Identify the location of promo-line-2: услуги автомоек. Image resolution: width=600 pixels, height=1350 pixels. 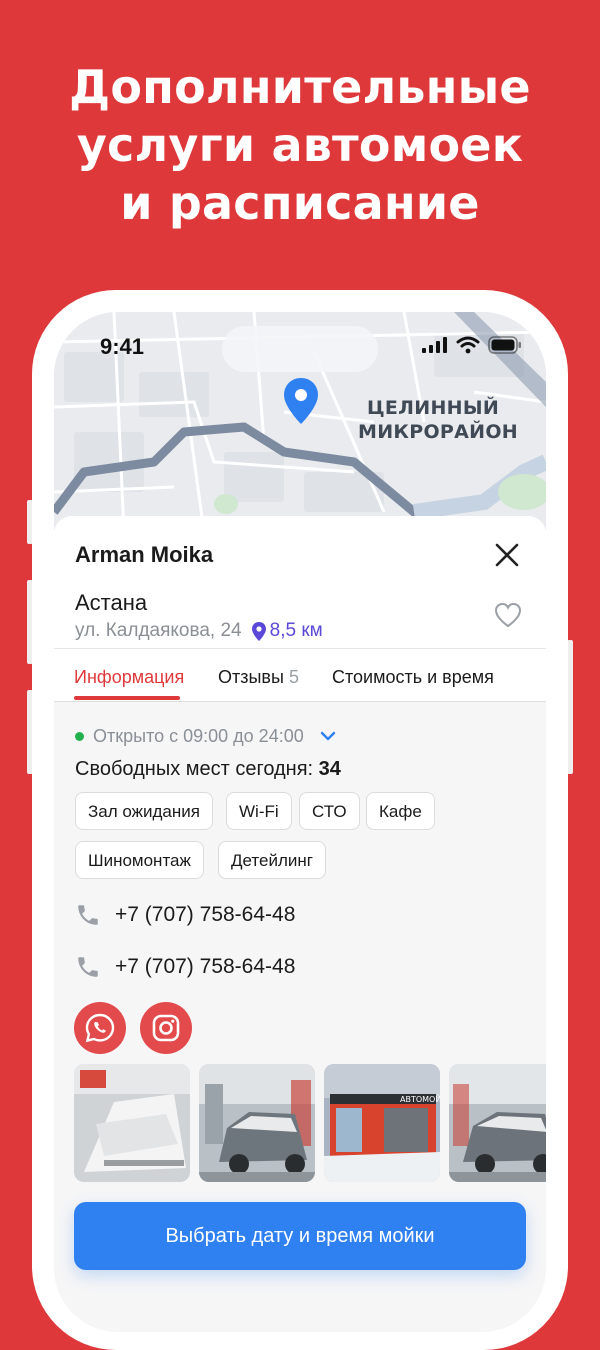
(300, 145).